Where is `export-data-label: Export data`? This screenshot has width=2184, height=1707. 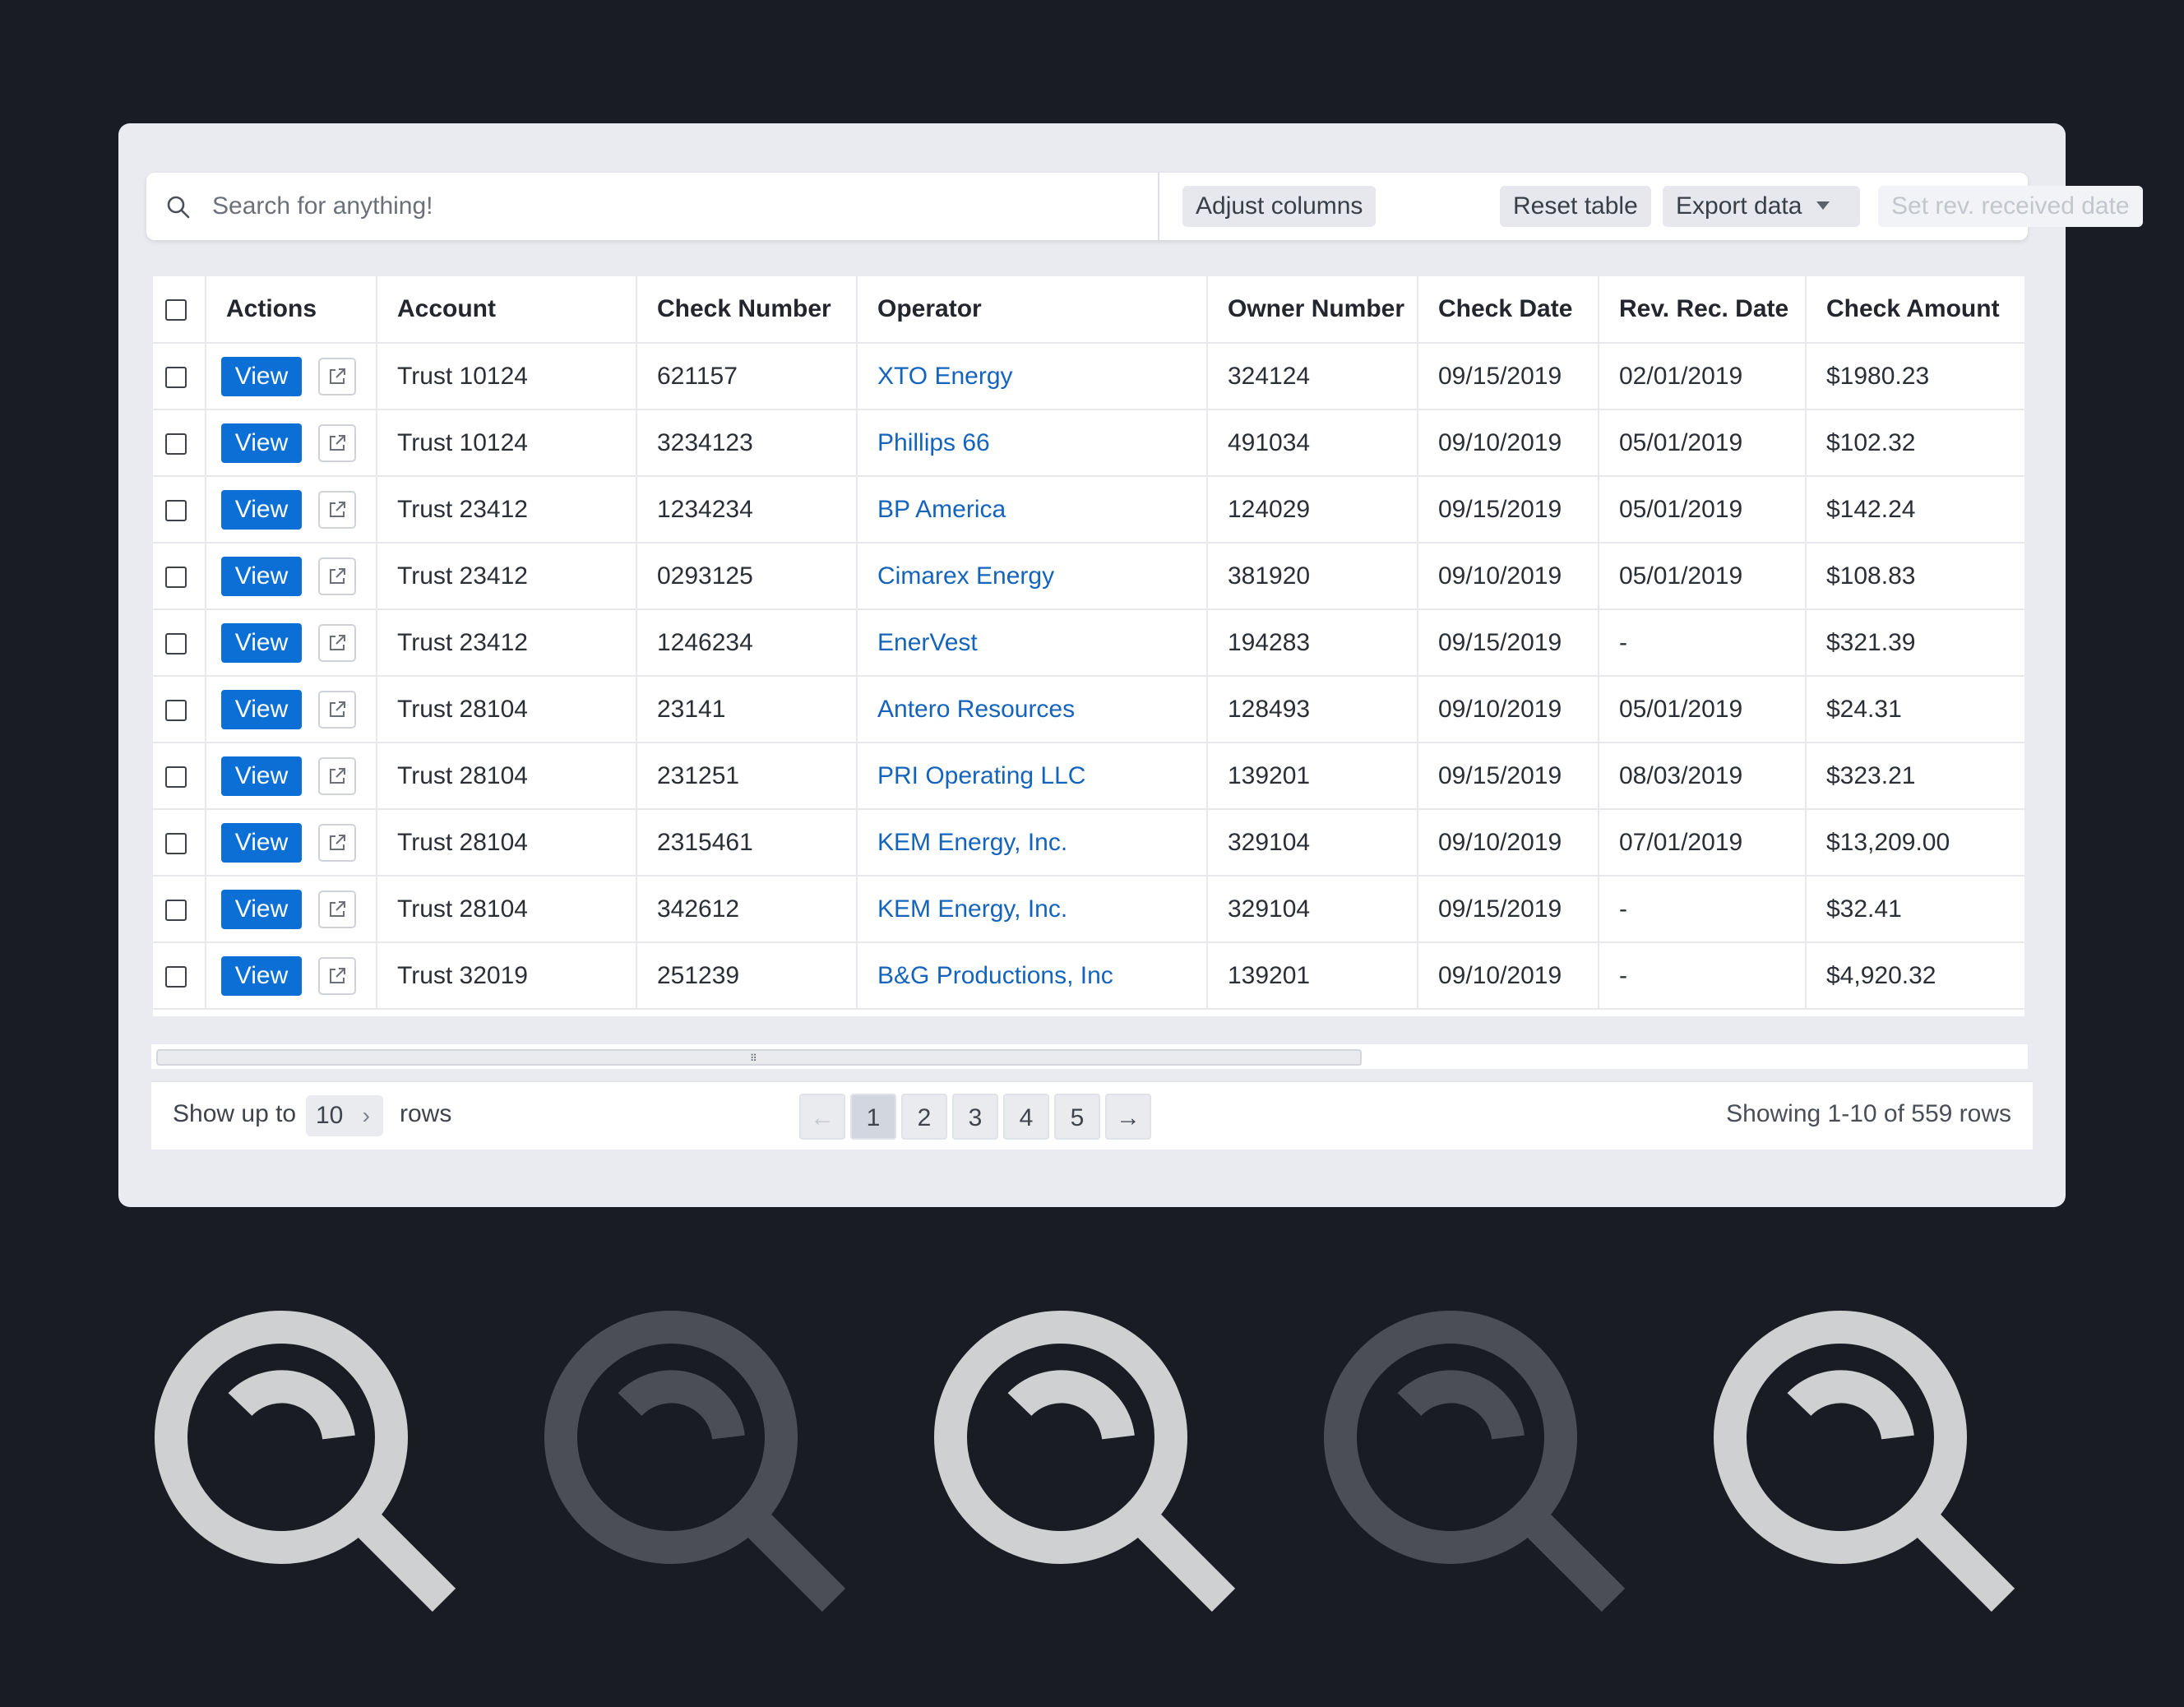
export-data-label: Export data is located at coordinates (1739, 206).